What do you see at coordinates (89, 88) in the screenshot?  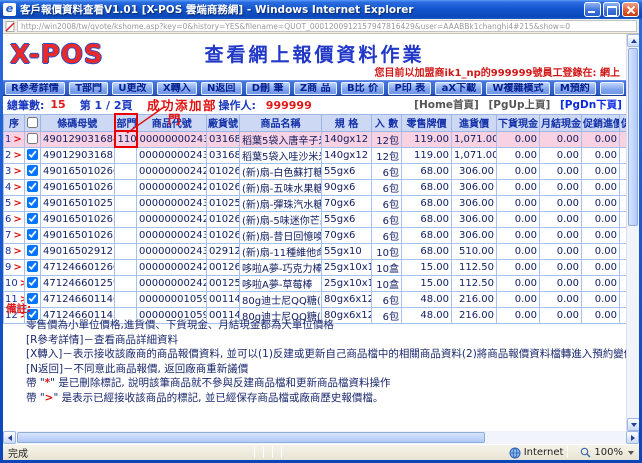 I see `toolbar-button-2: T部門` at bounding box center [89, 88].